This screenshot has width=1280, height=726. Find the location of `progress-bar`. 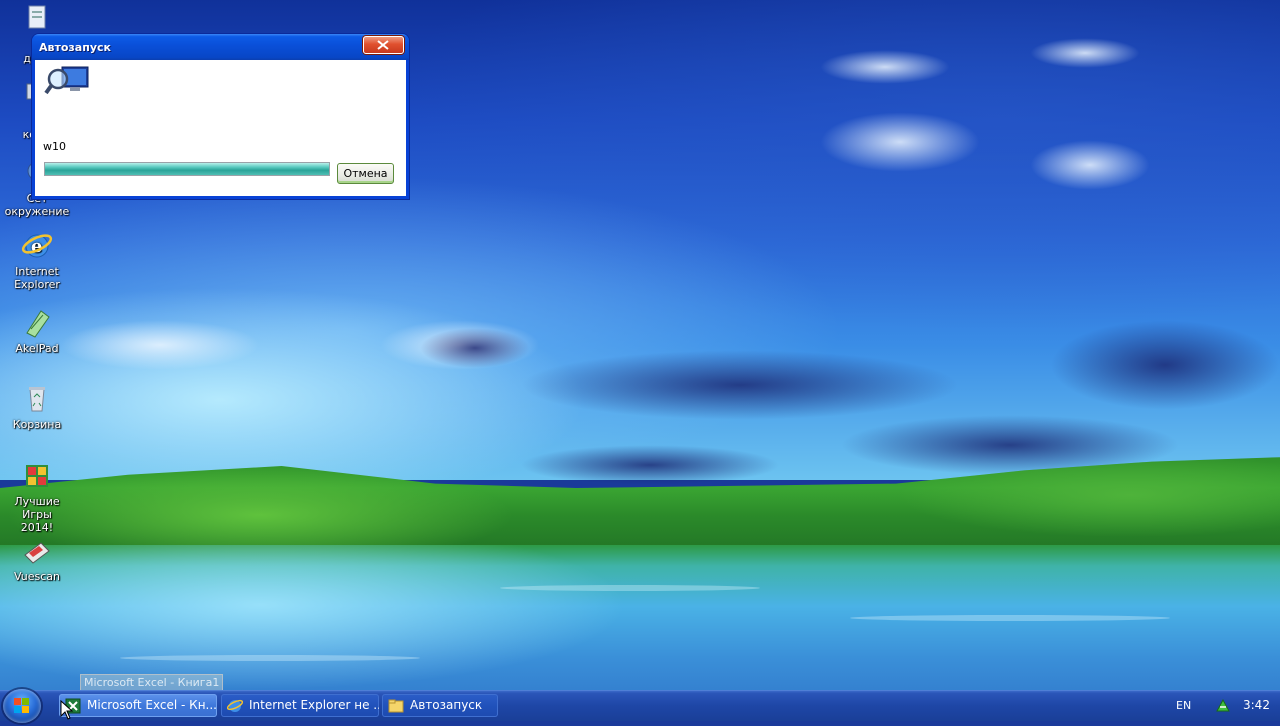

progress-bar is located at coordinates (187, 169).